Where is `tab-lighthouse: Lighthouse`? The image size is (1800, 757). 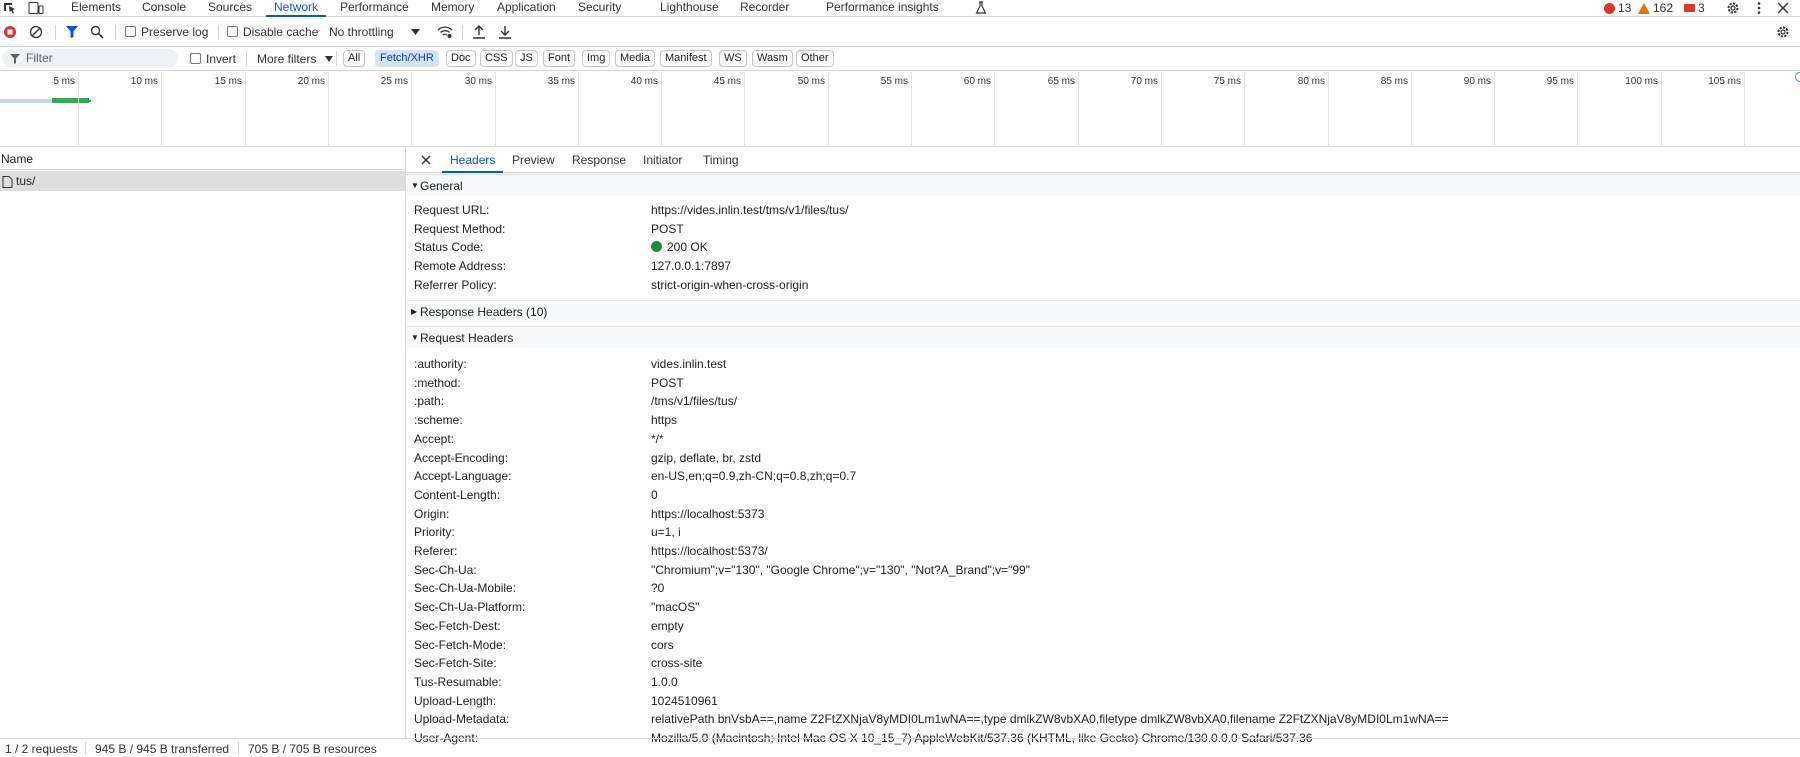
tab-lighthouse: Lighthouse is located at coordinates (689, 8).